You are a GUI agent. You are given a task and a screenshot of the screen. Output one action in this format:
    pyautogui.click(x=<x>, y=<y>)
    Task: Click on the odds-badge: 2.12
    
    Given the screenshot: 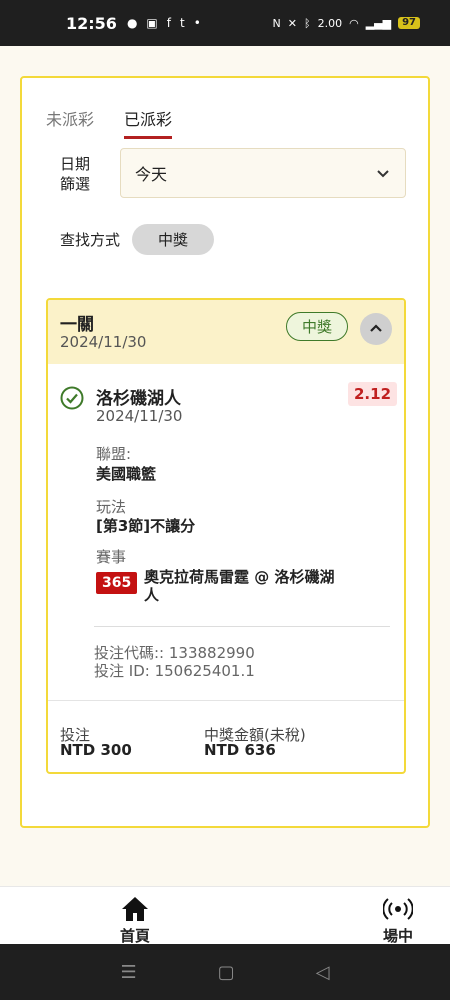 What is the action you would take?
    pyautogui.click(x=373, y=394)
    